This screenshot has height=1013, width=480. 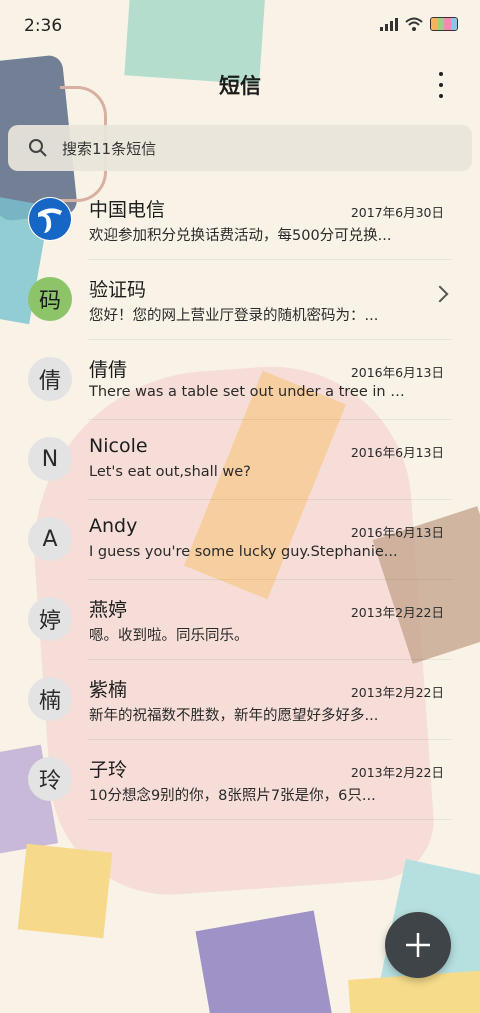 I want to click on plus-icon, so click(x=418, y=945).